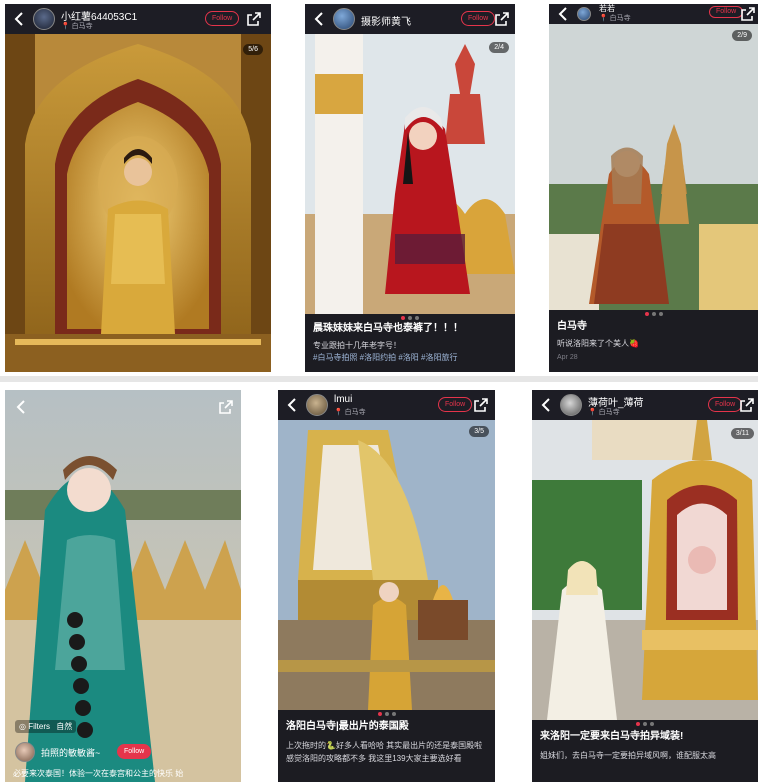 The height and width of the screenshot is (782, 758). Describe the element at coordinates (598, 343) in the screenshot. I see `post-body: 听说洛阳来了个美人🍓` at that location.